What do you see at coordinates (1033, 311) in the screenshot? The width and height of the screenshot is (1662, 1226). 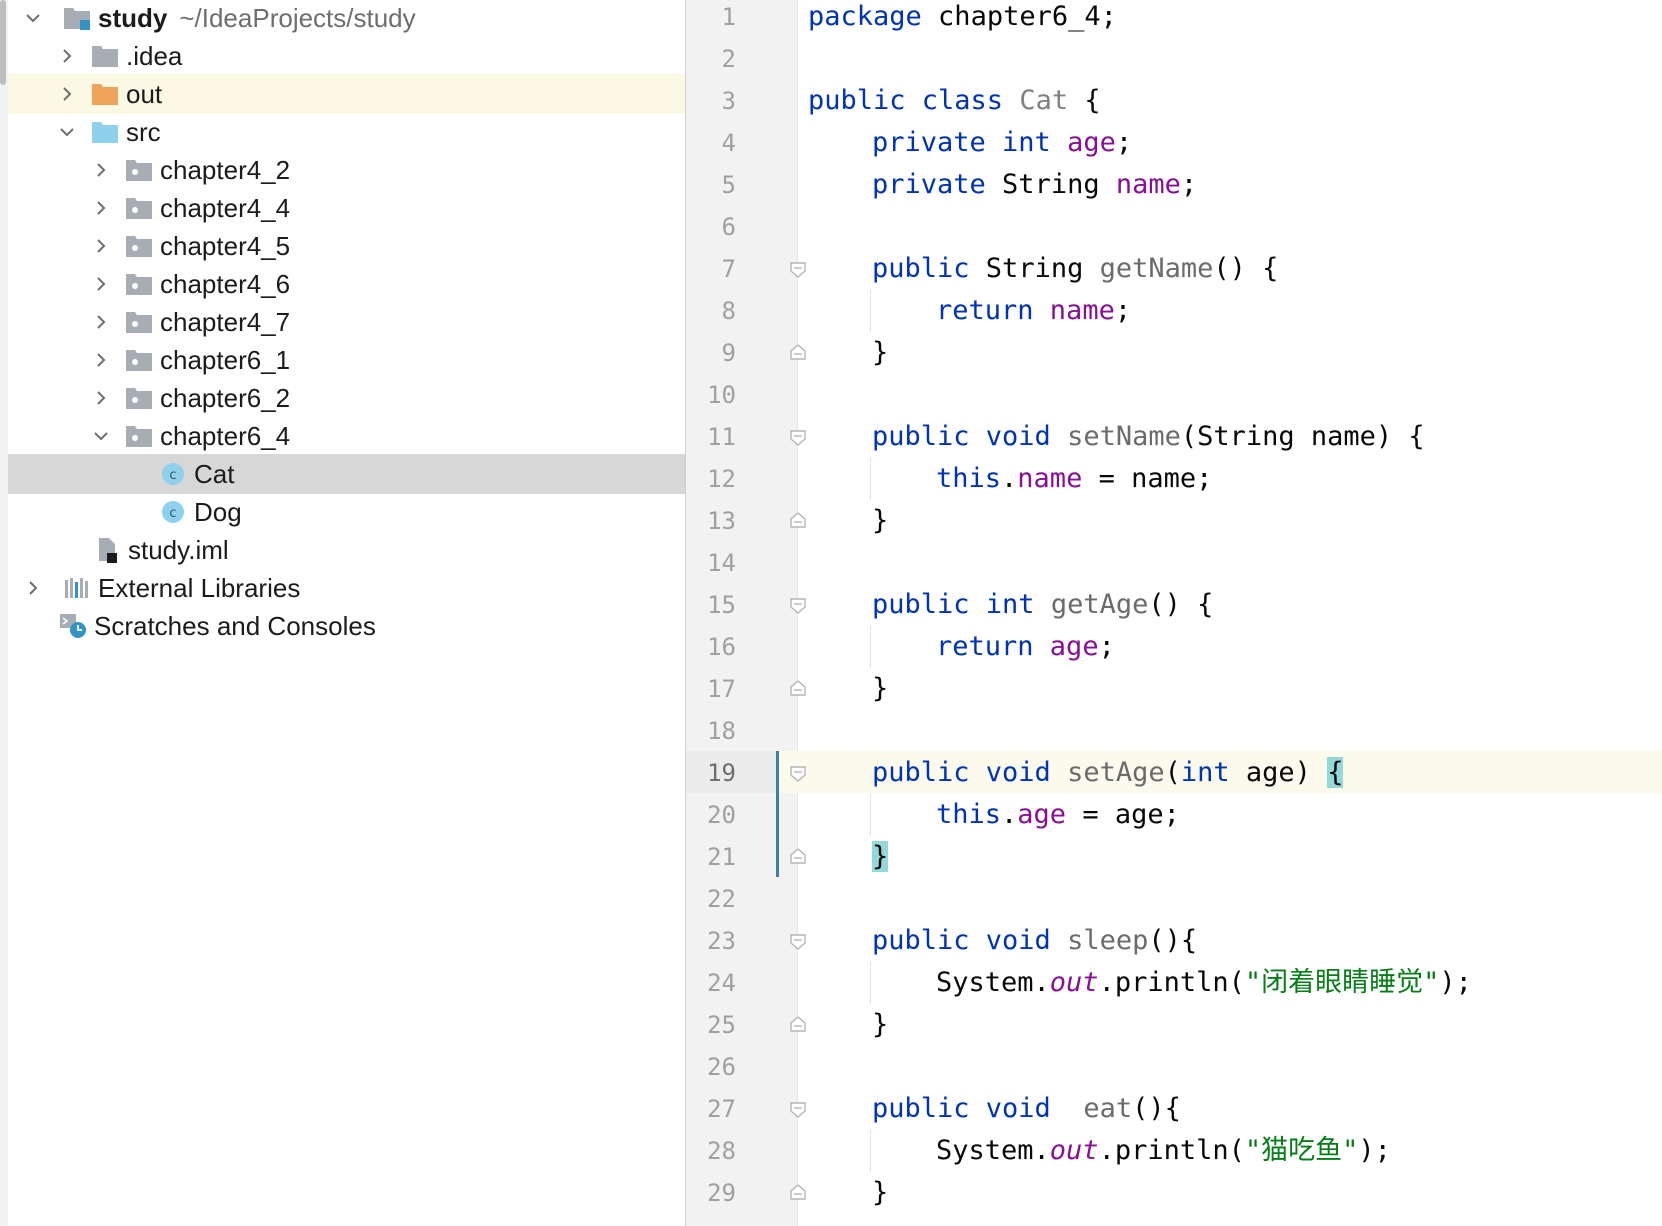 I see `code-line-8: return name;` at bounding box center [1033, 311].